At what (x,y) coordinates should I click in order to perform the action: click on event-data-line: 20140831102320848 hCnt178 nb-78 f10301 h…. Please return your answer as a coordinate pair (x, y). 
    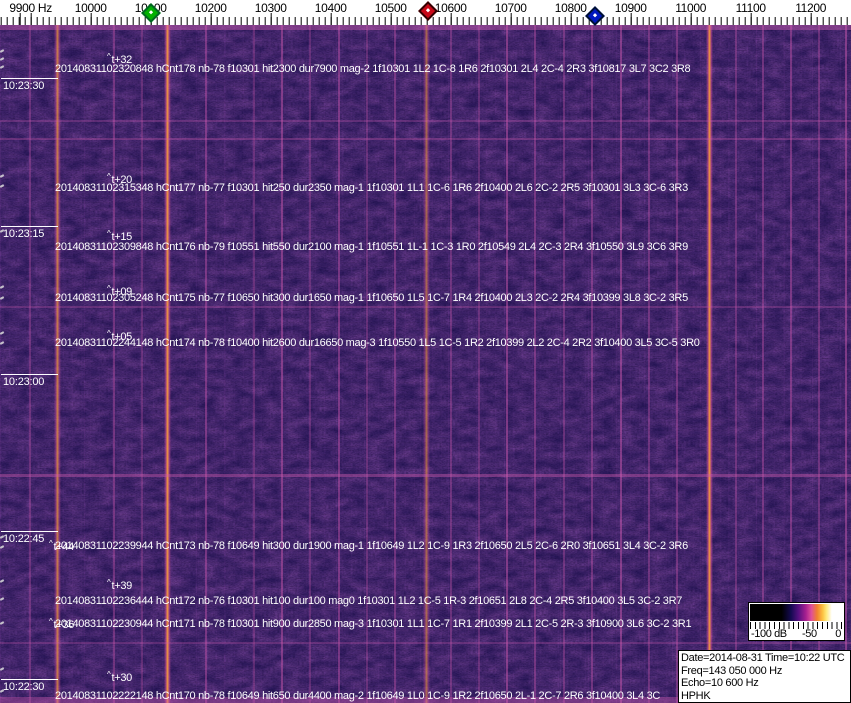
    Looking at the image, I should click on (373, 69).